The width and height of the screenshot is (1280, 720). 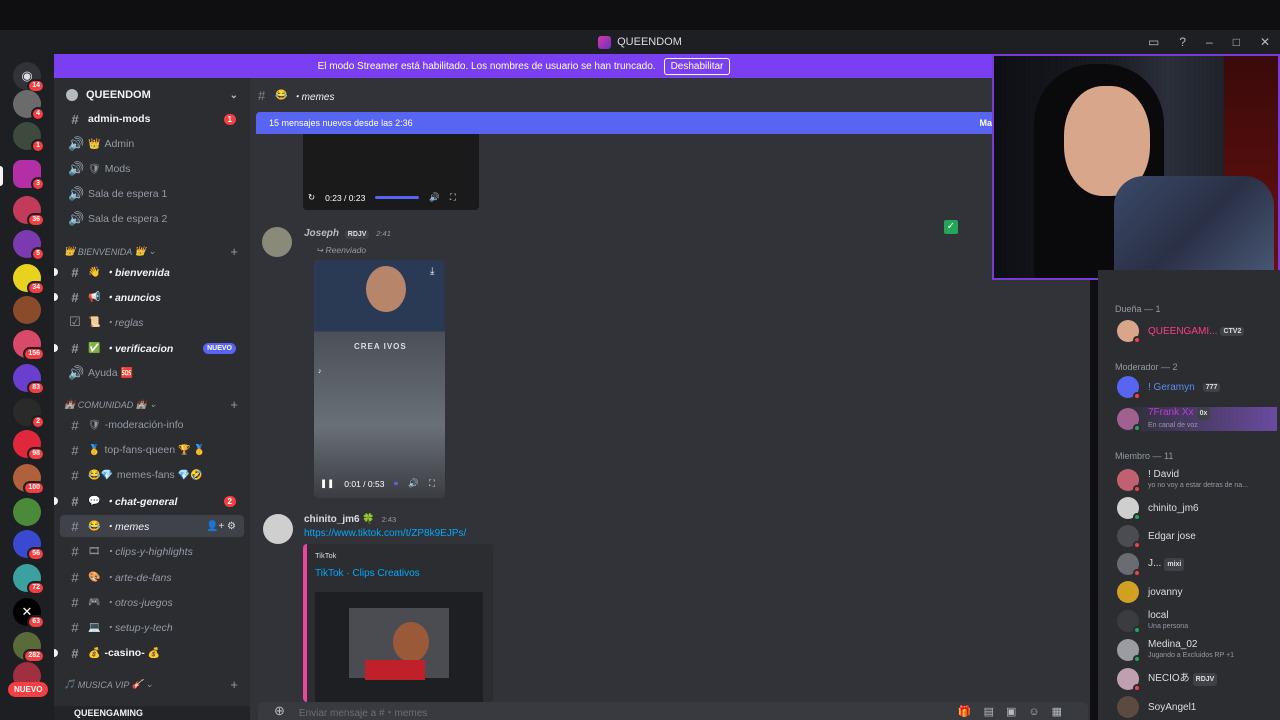 I want to click on pause-icon: ❚❚, so click(x=327, y=483).